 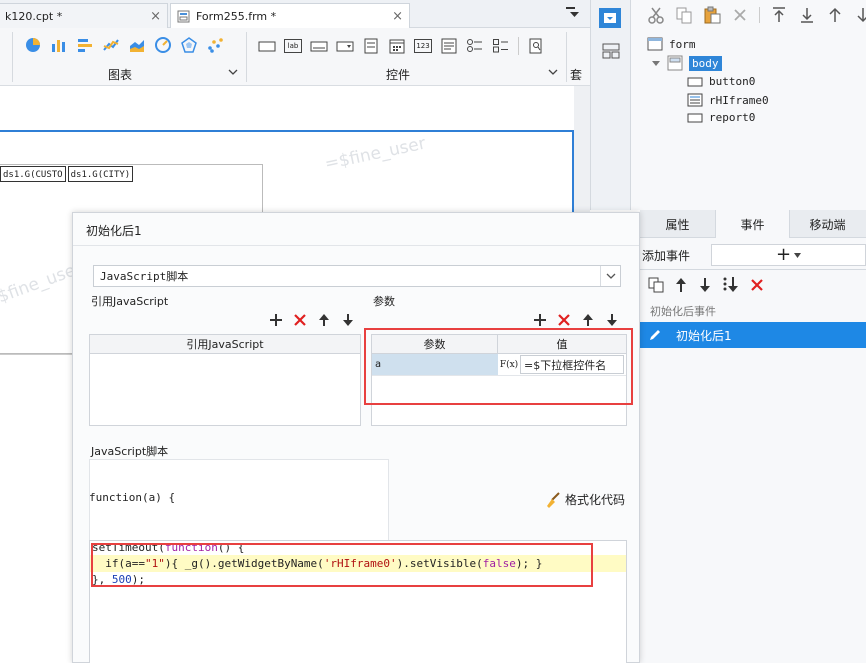 I want to click on combo-widget-icon, so click(x=345, y=46).